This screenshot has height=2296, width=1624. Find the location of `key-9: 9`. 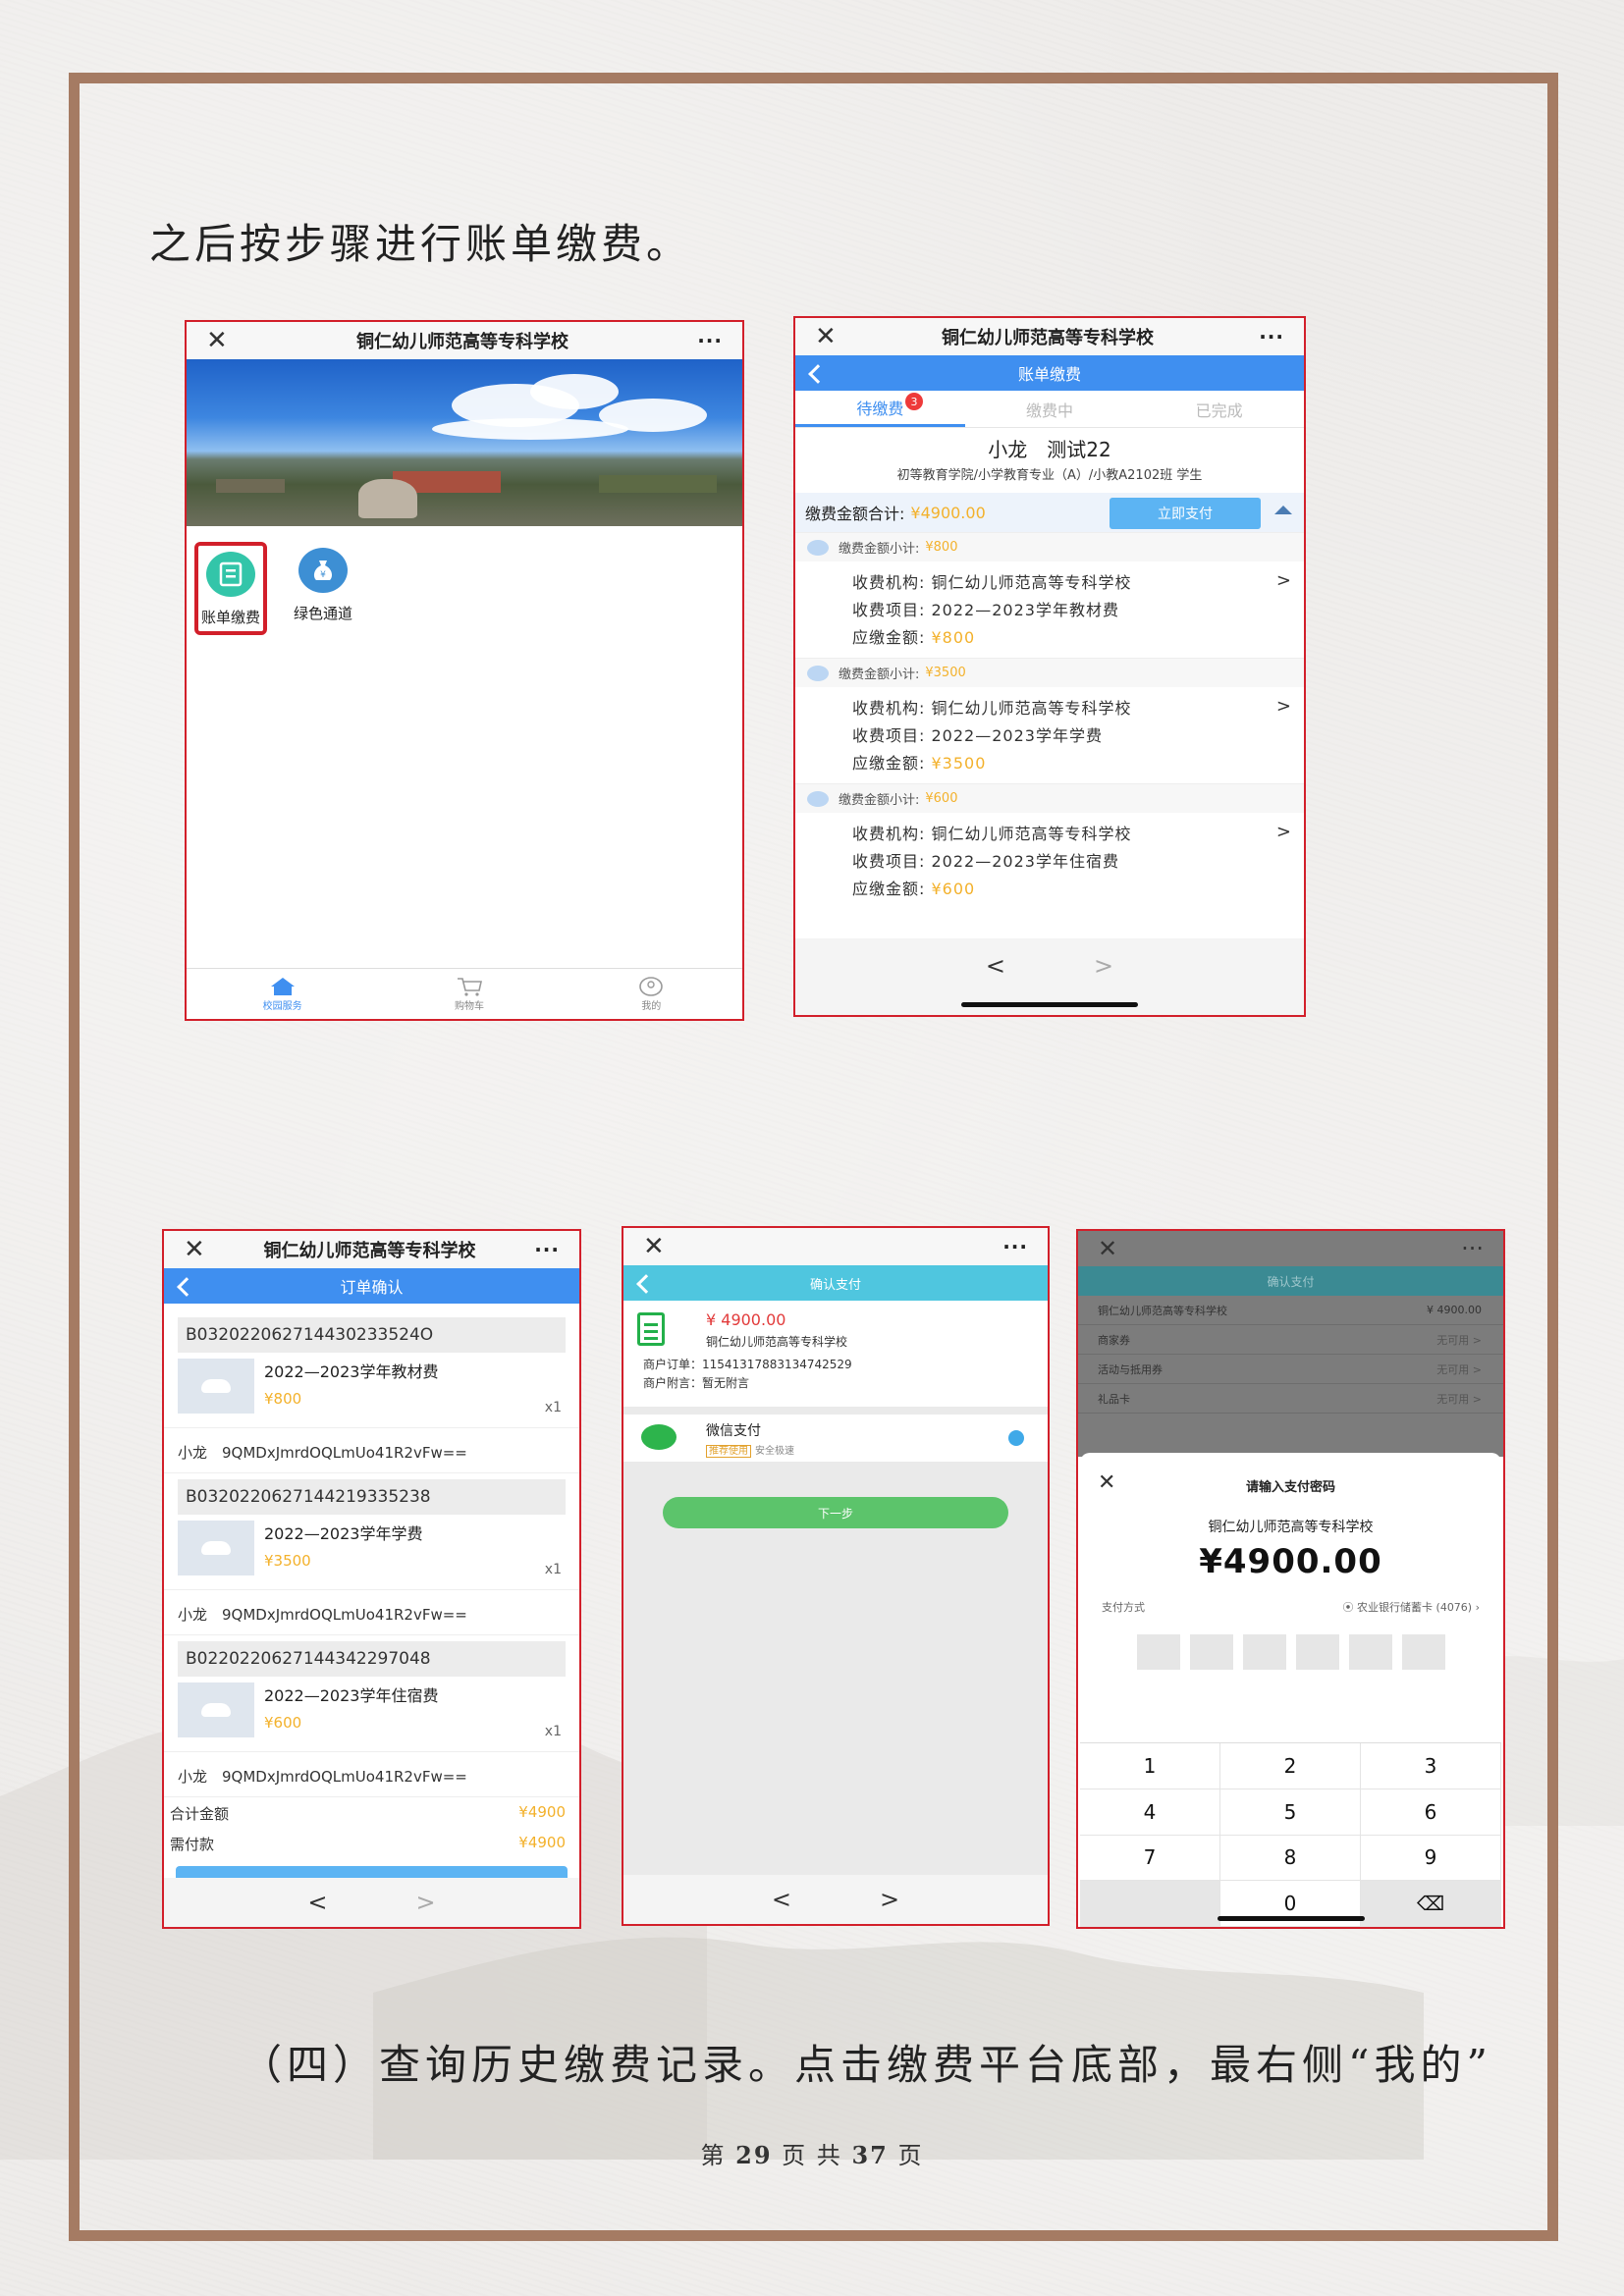

key-9: 9 is located at coordinates (1431, 1859).